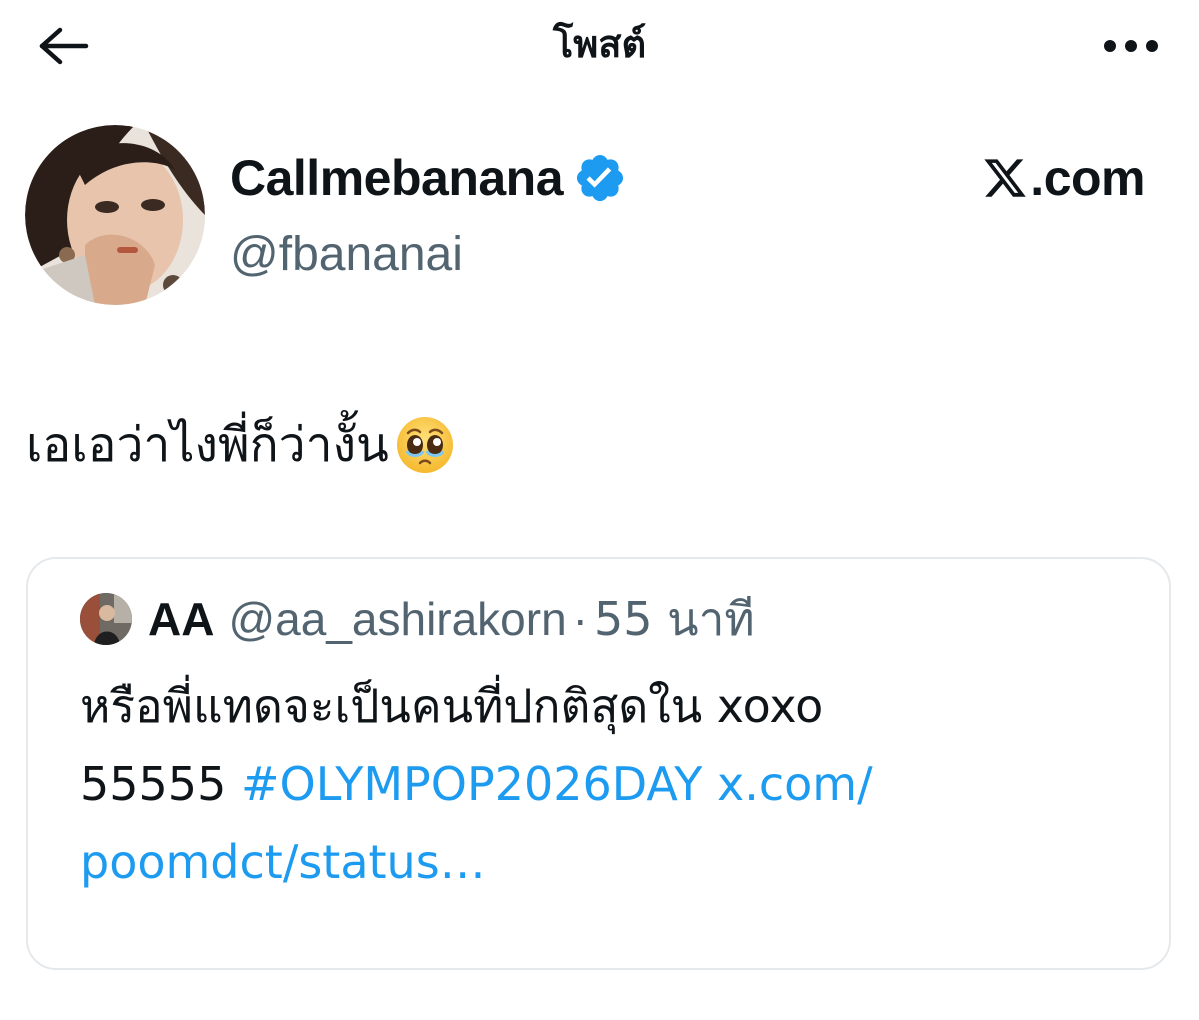 Image resolution: width=1199 pixels, height=1020 pixels. I want to click on url-link-part-1: x.com/, so click(795, 784).